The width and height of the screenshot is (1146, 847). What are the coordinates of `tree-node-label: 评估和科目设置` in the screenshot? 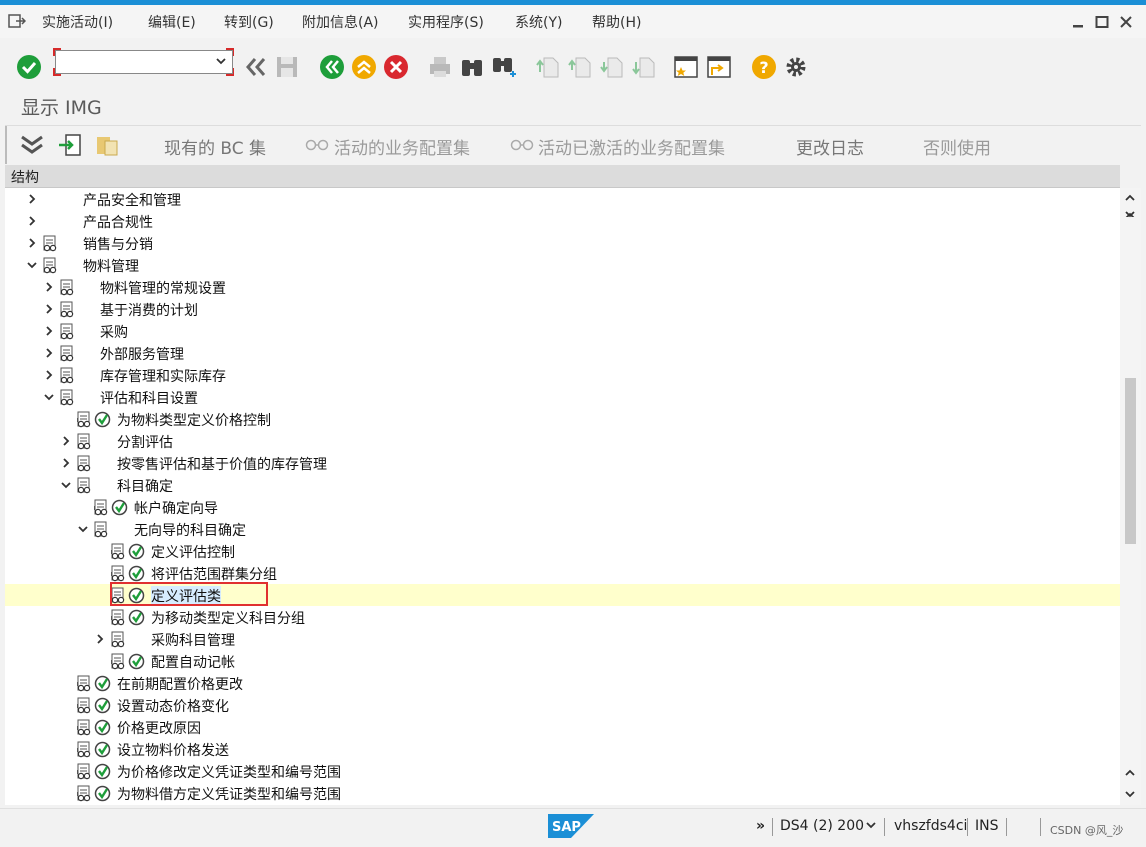 It's located at (149, 398).